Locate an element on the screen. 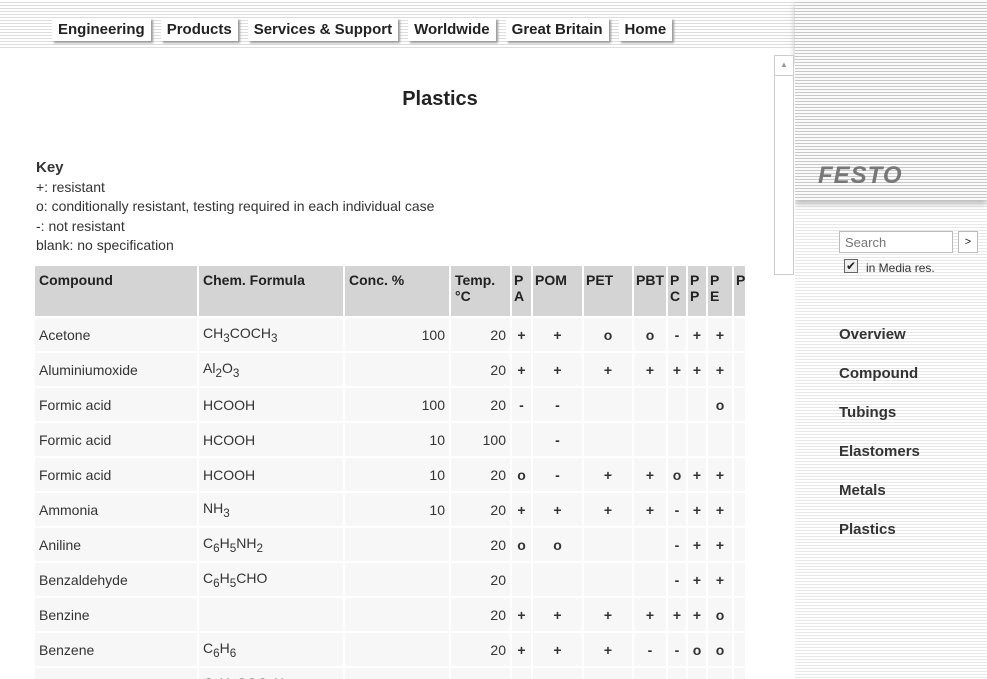 The height and width of the screenshot is (679, 987). search-go-button: > is located at coordinates (968, 242).